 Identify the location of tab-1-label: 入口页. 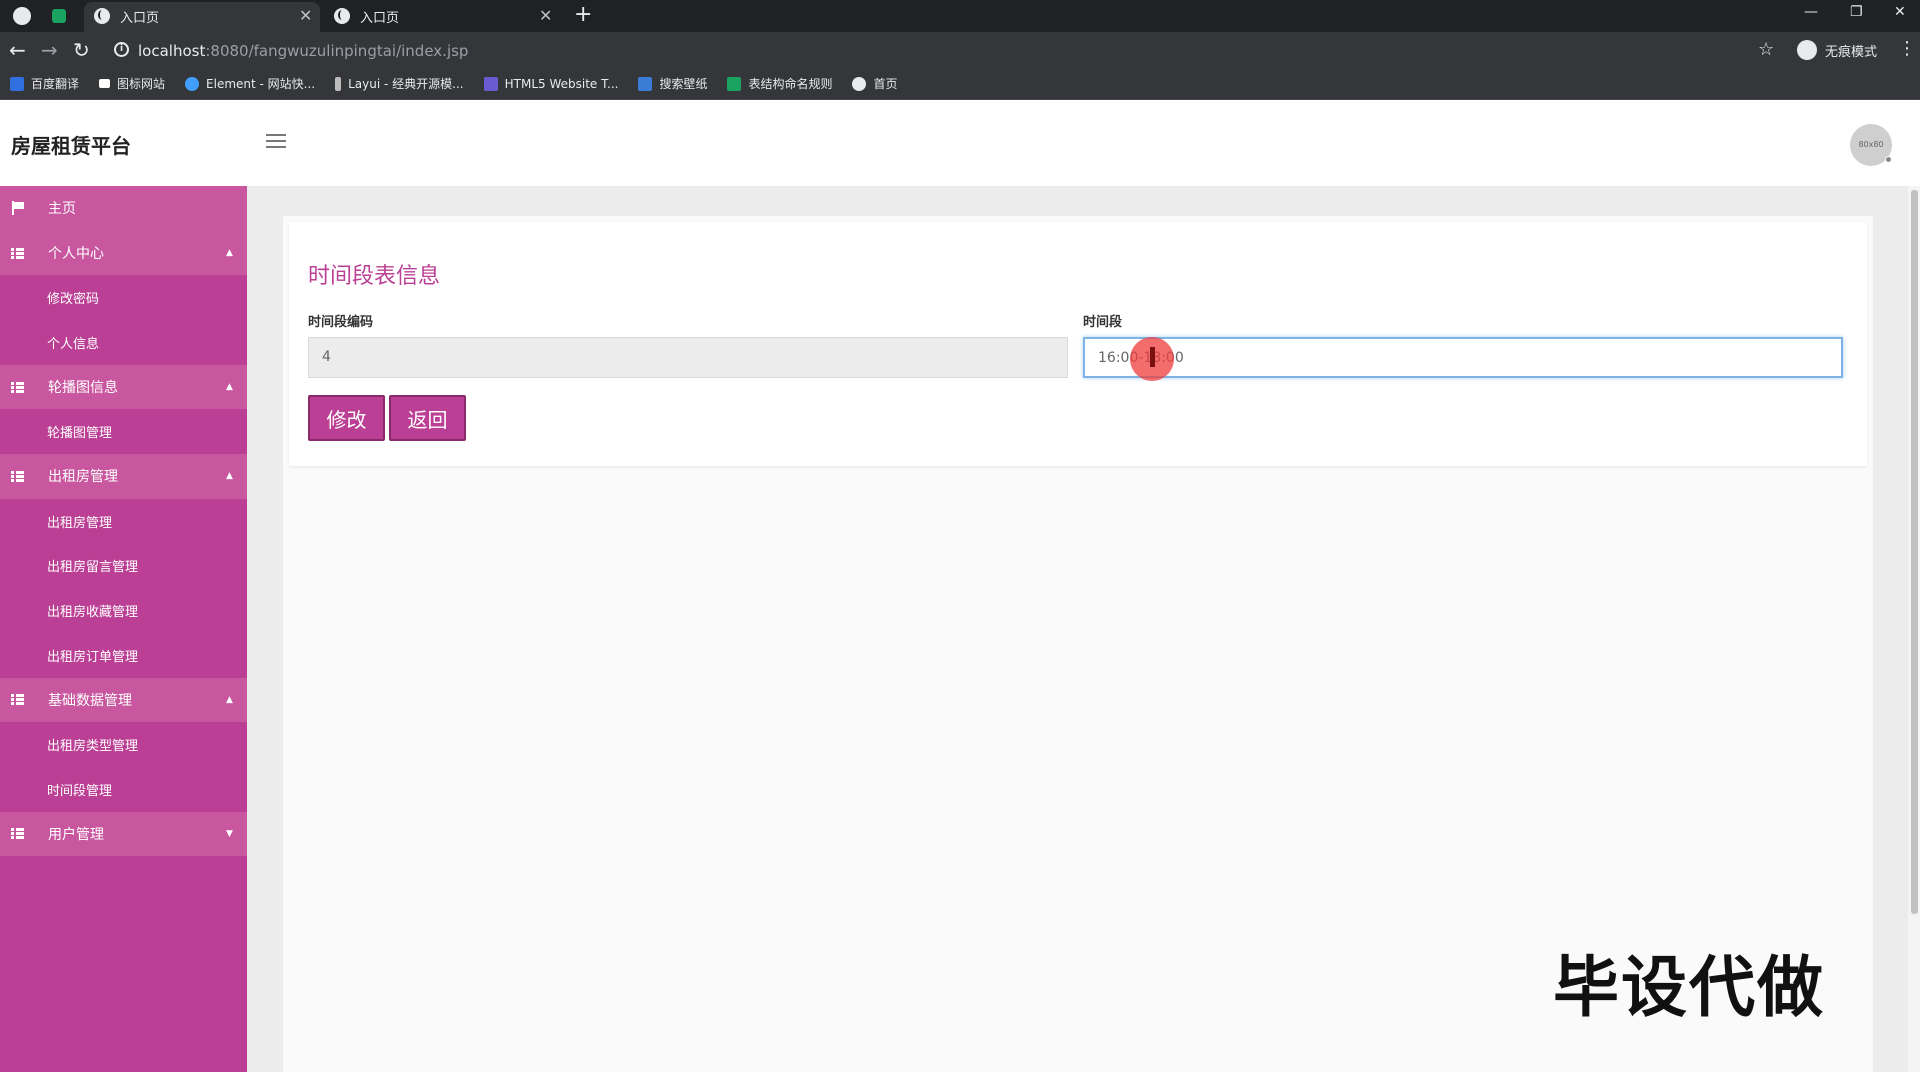
(140, 18).